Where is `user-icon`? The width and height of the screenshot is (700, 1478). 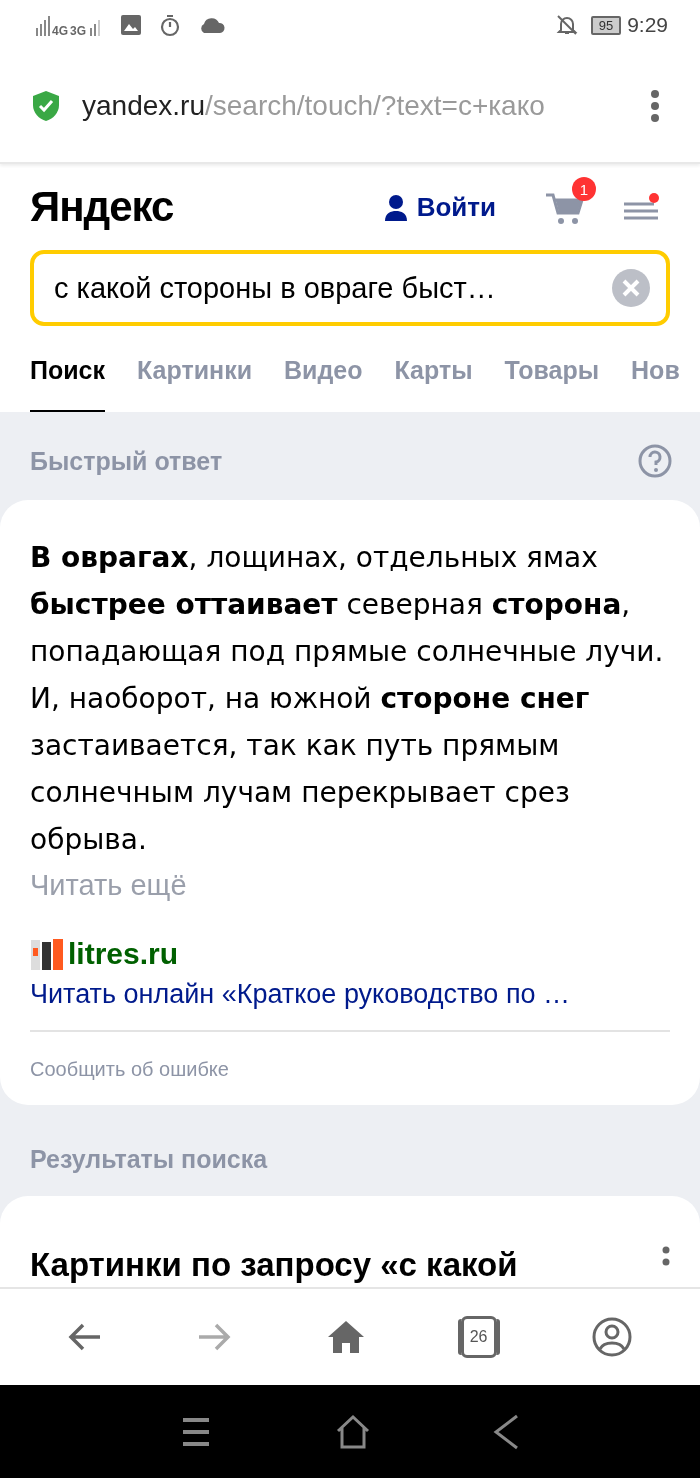 user-icon is located at coordinates (395, 207).